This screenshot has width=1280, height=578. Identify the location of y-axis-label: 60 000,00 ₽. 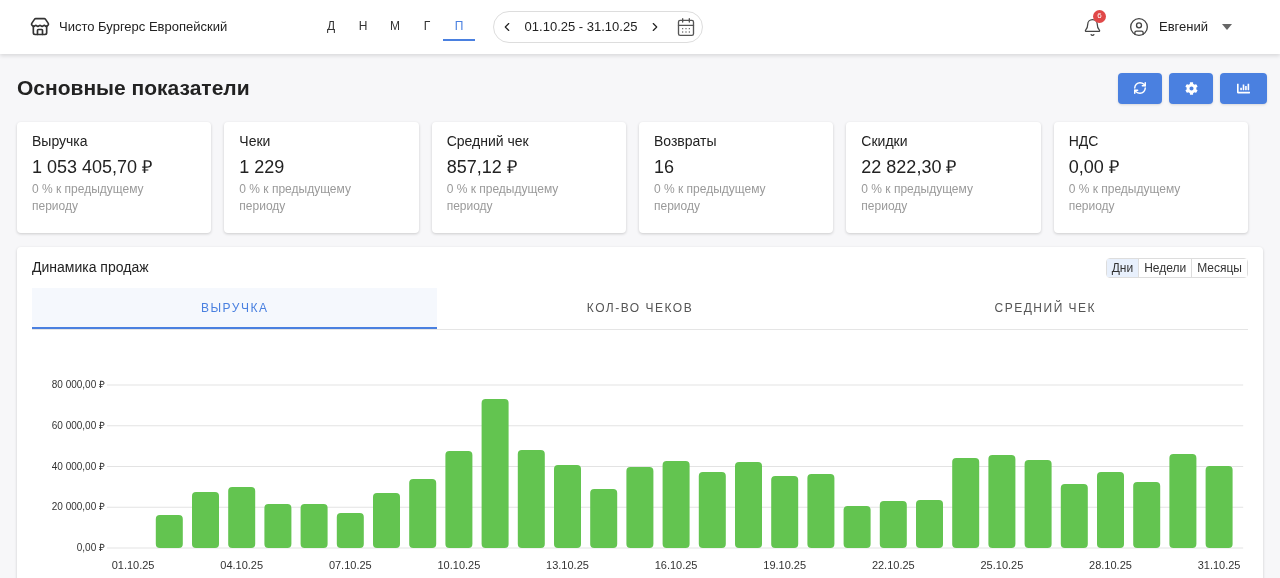
(78, 425).